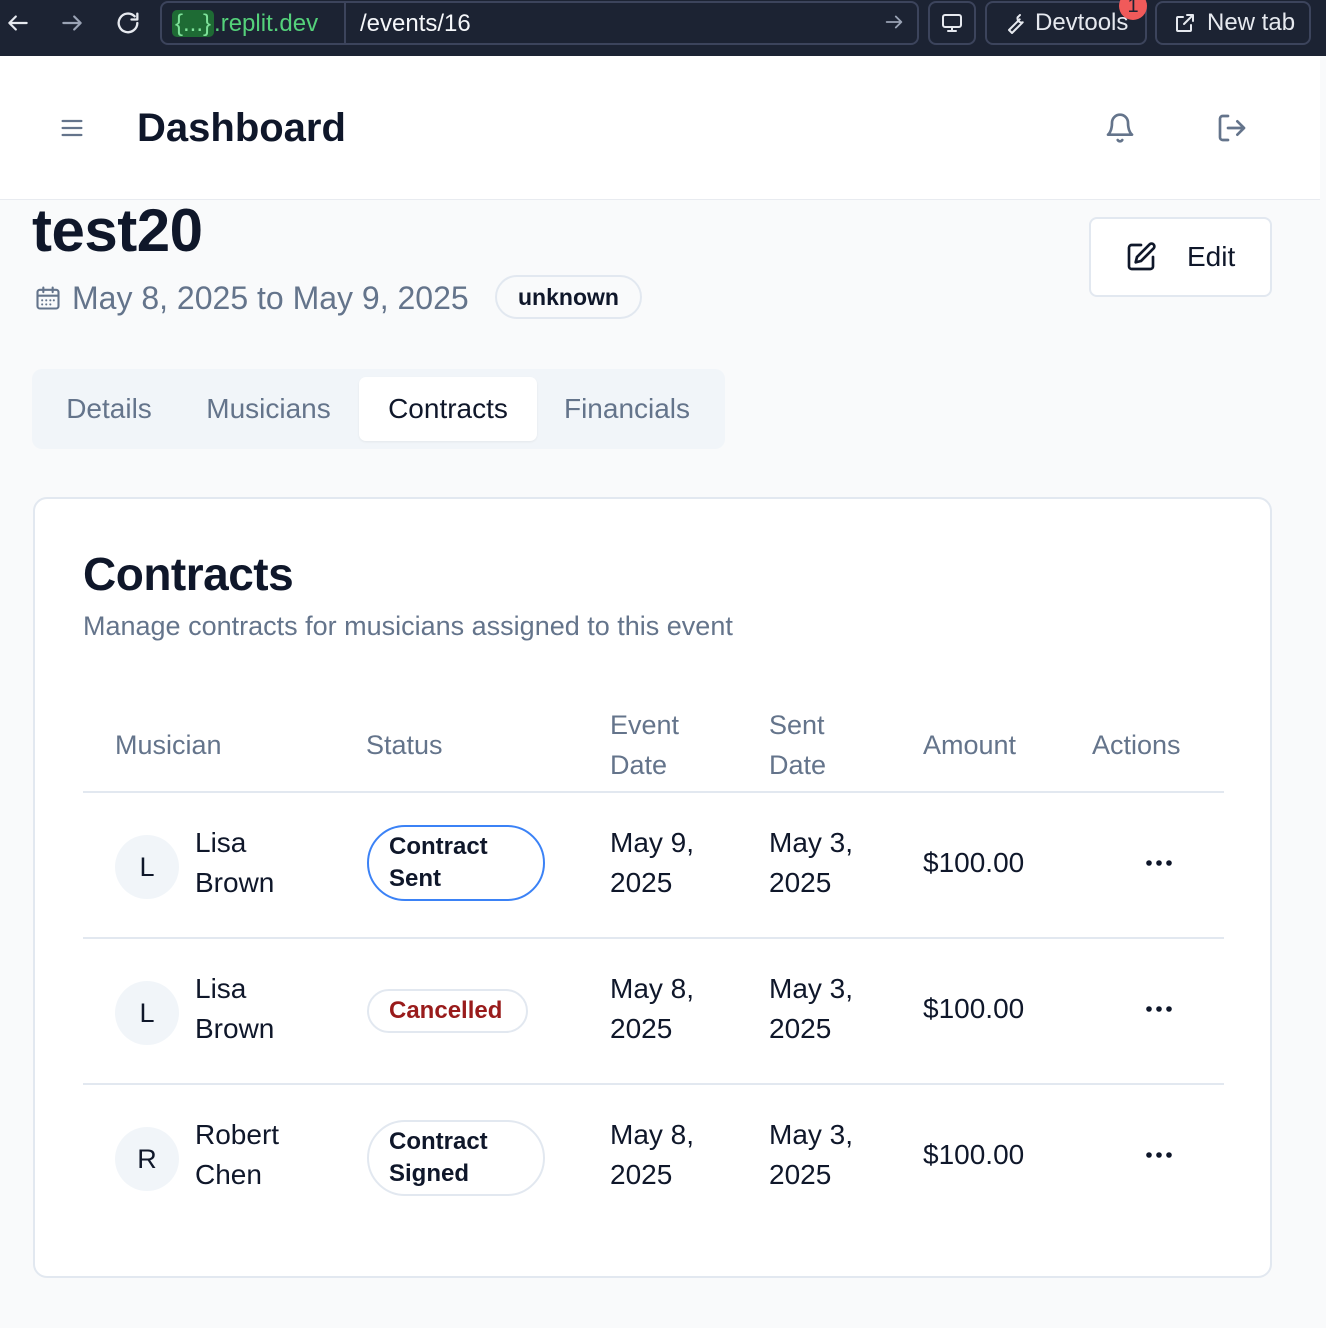 This screenshot has height=1328, width=1326. I want to click on monitor-icon, so click(952, 23).